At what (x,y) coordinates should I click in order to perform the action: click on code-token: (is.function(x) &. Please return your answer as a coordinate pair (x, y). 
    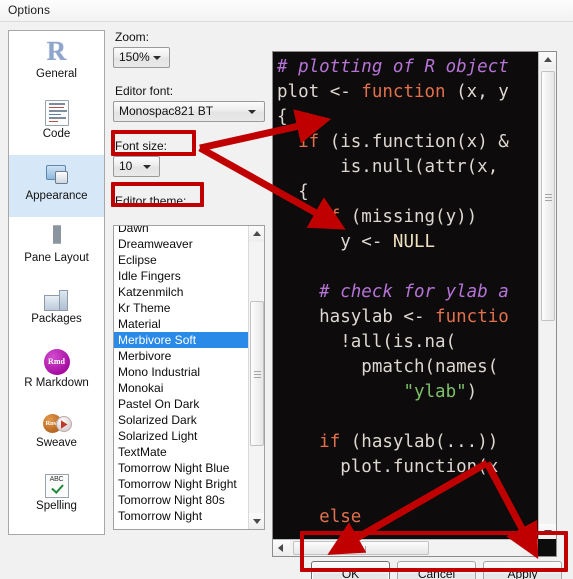
    Looking at the image, I should click on (414, 142).